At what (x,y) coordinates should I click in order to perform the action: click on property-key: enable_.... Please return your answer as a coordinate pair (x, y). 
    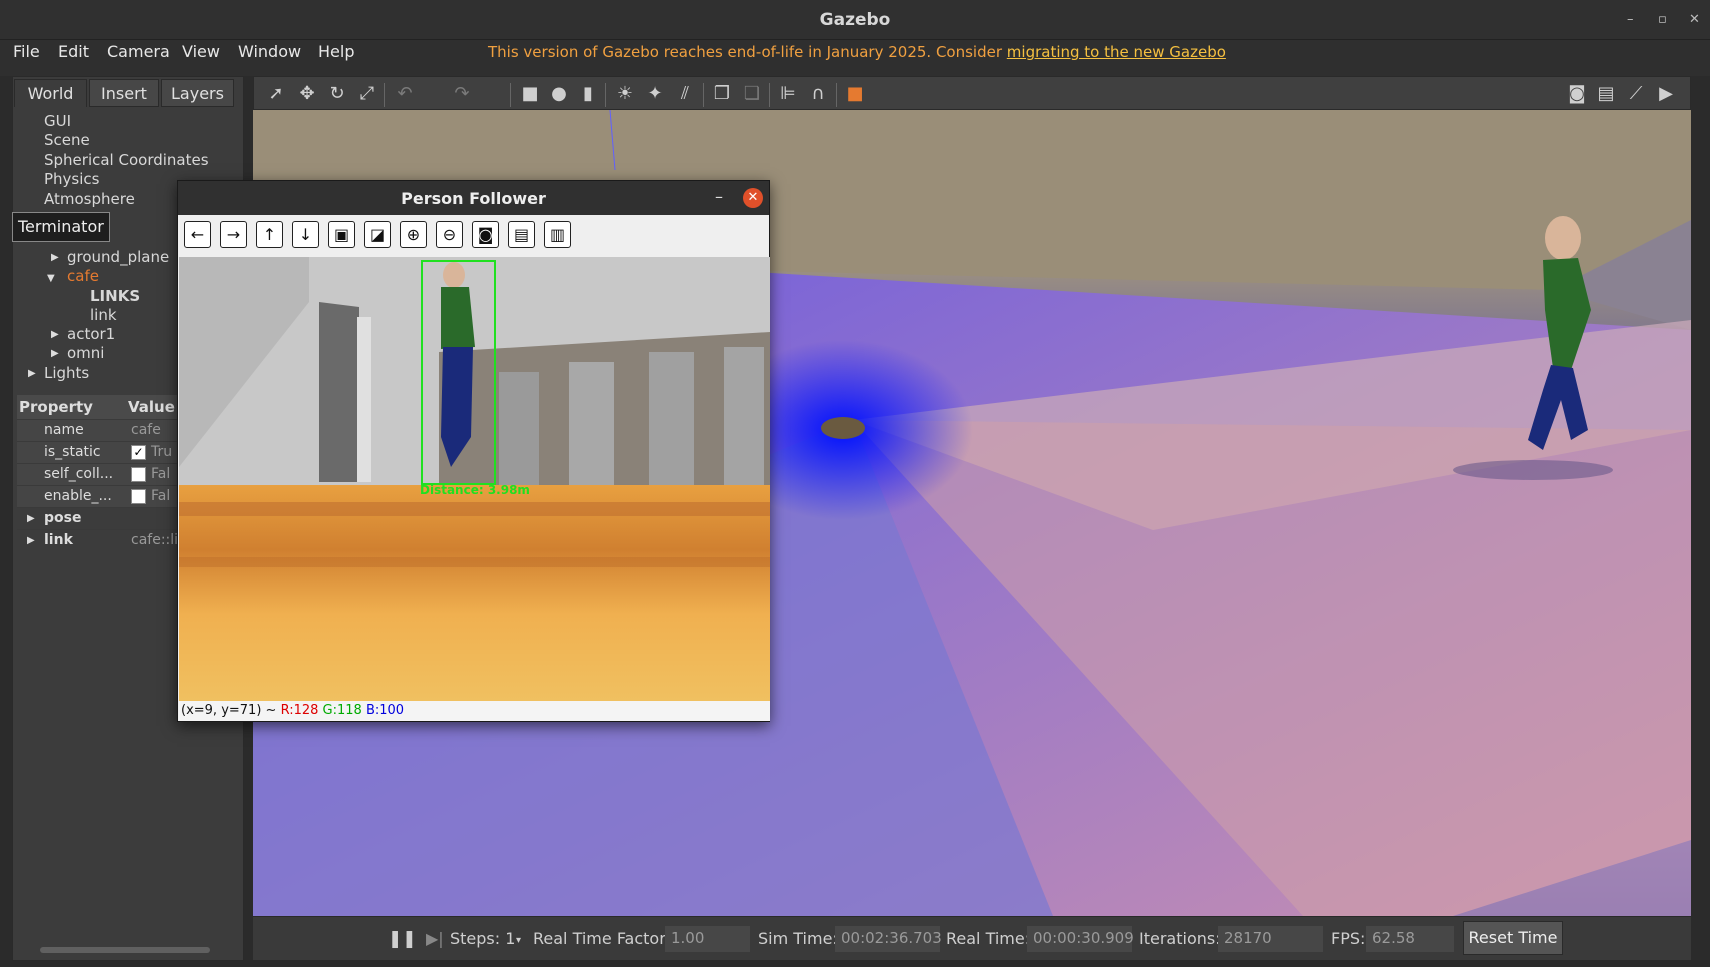
    Looking at the image, I should click on (78, 496).